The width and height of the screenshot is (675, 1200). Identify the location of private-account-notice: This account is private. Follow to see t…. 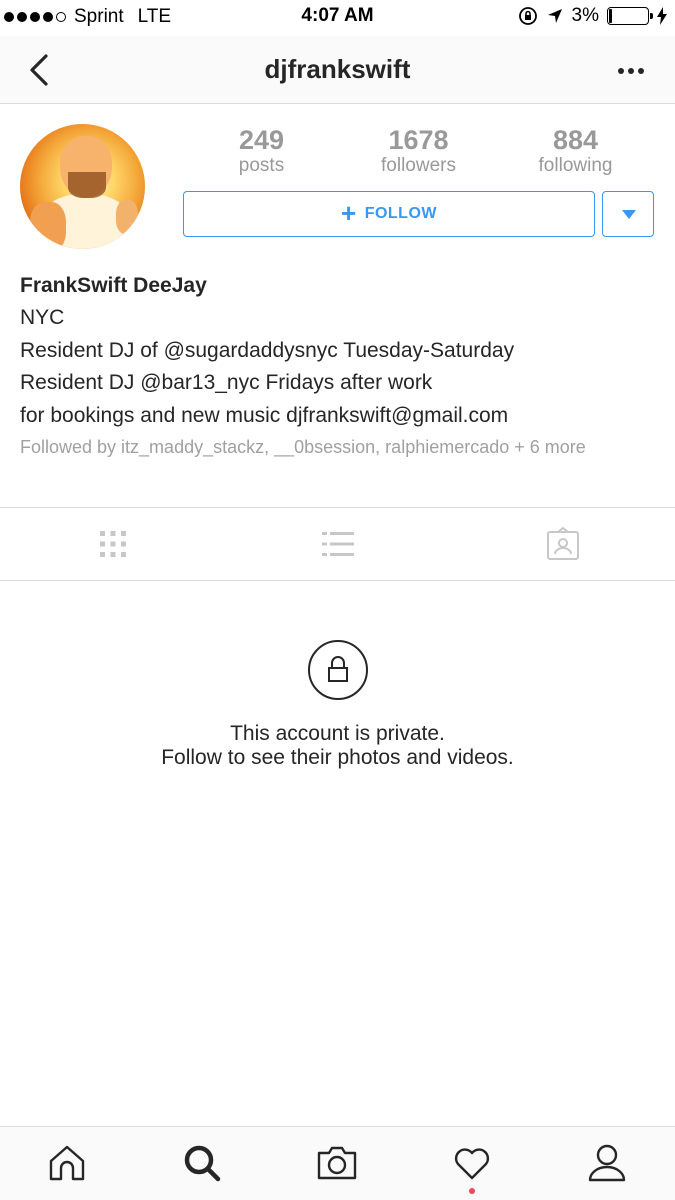
(337, 705).